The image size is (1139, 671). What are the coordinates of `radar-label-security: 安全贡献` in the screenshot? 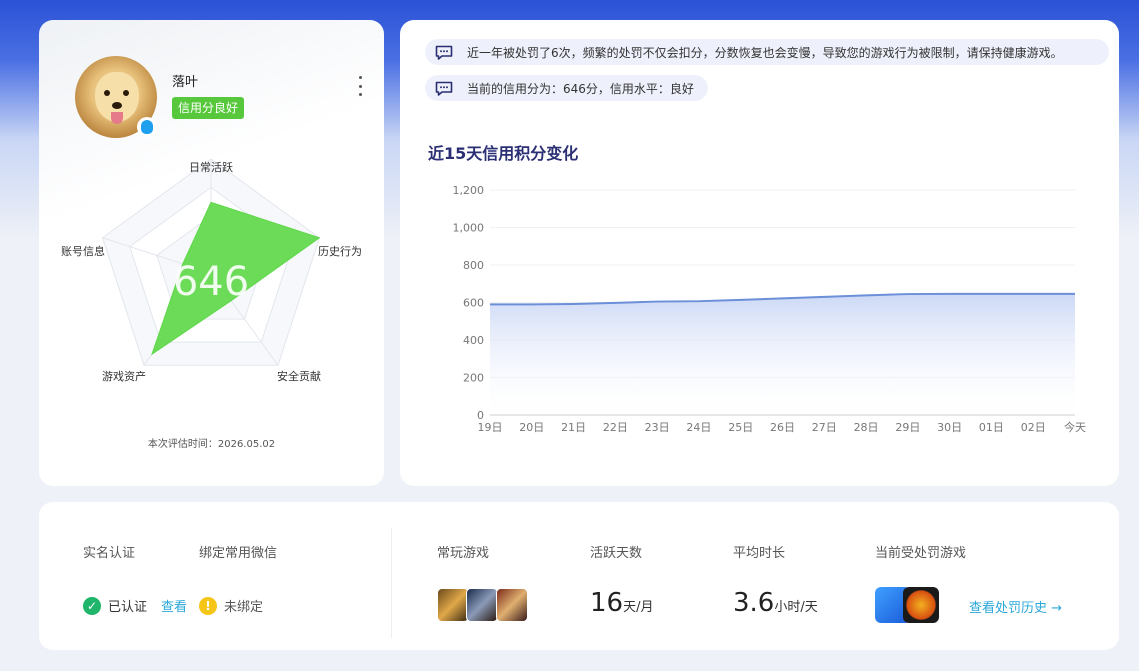 It's located at (299, 376).